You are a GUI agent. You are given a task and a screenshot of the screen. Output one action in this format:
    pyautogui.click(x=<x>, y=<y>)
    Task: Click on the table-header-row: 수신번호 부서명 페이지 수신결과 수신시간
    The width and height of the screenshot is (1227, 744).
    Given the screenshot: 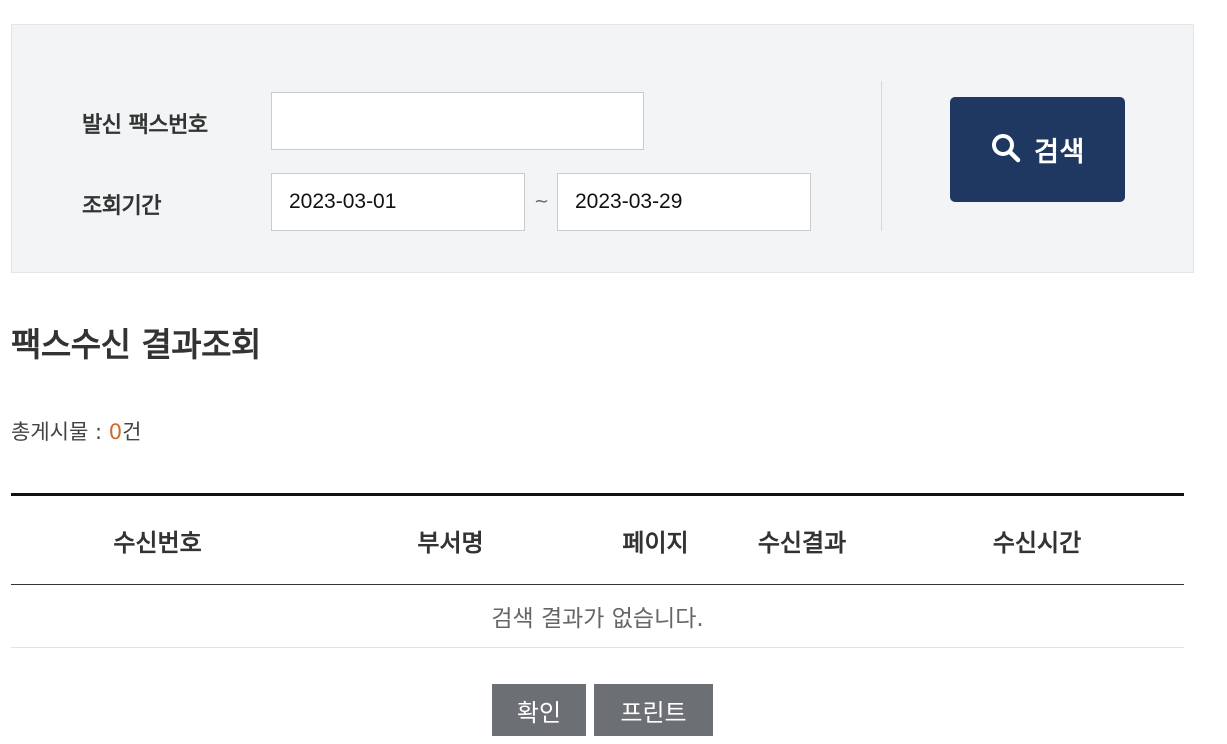 What is the action you would take?
    pyautogui.click(x=597, y=539)
    